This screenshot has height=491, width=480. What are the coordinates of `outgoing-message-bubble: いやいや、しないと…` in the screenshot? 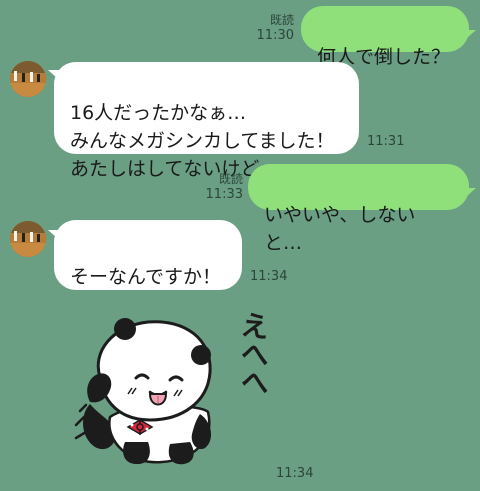 It's located at (358, 209).